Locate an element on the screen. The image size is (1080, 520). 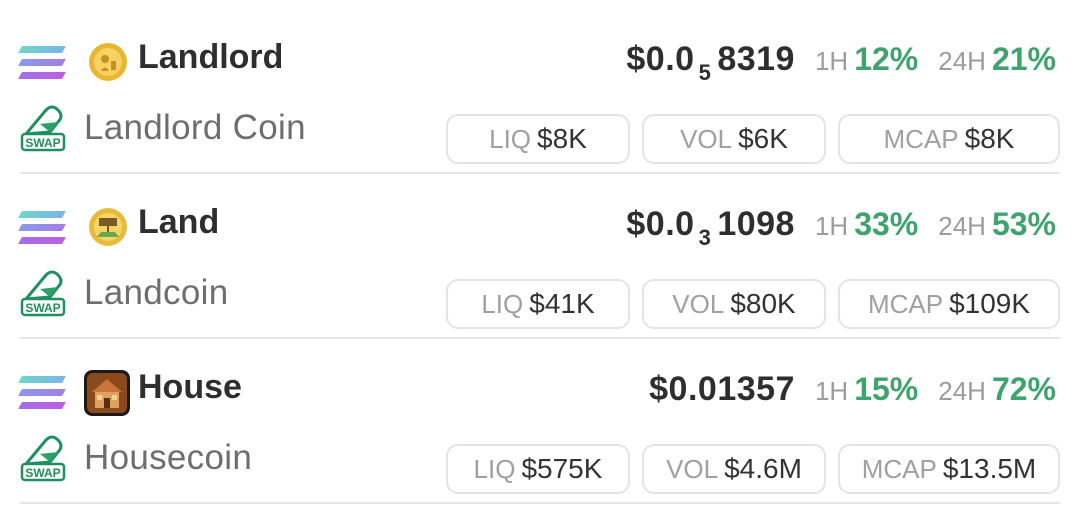
liquidity-pill: LIQ $8K is located at coordinates (538, 139).